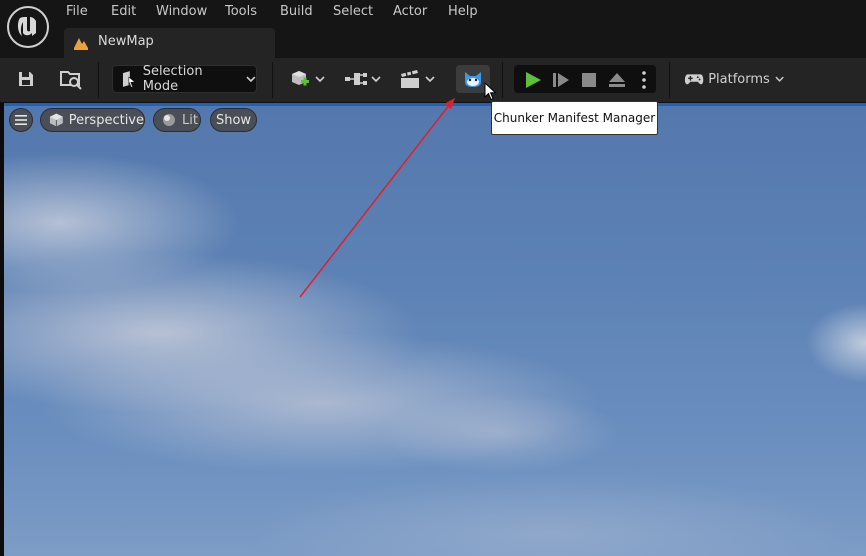  Describe the element at coordinates (377, 198) in the screenshot. I see `annotation-arrow` at that location.